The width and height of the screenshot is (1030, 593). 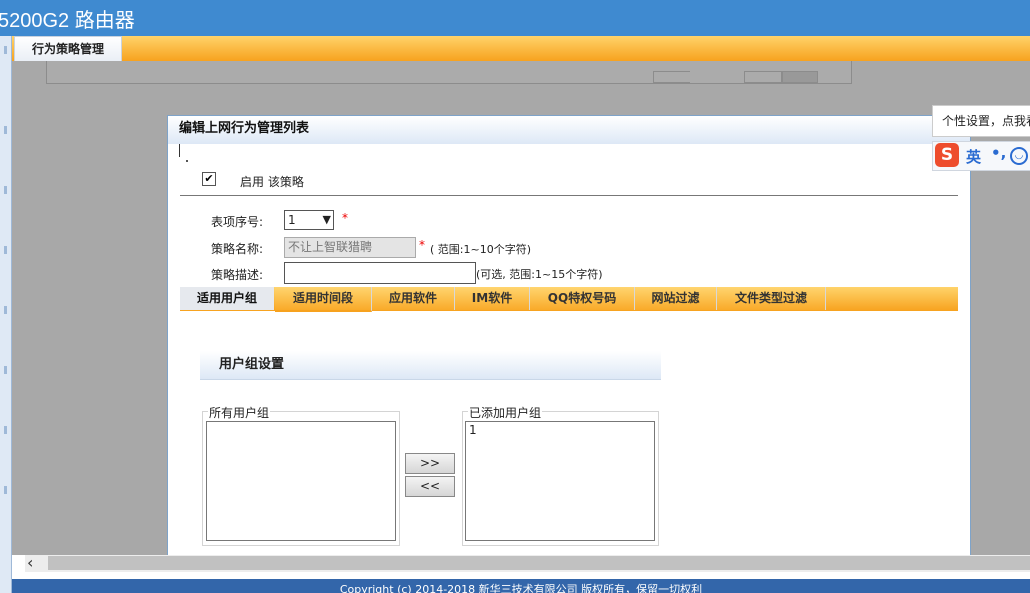 What do you see at coordinates (68, 49) in the screenshot?
I see `tab-behavior-policy: 行为策略管理` at bounding box center [68, 49].